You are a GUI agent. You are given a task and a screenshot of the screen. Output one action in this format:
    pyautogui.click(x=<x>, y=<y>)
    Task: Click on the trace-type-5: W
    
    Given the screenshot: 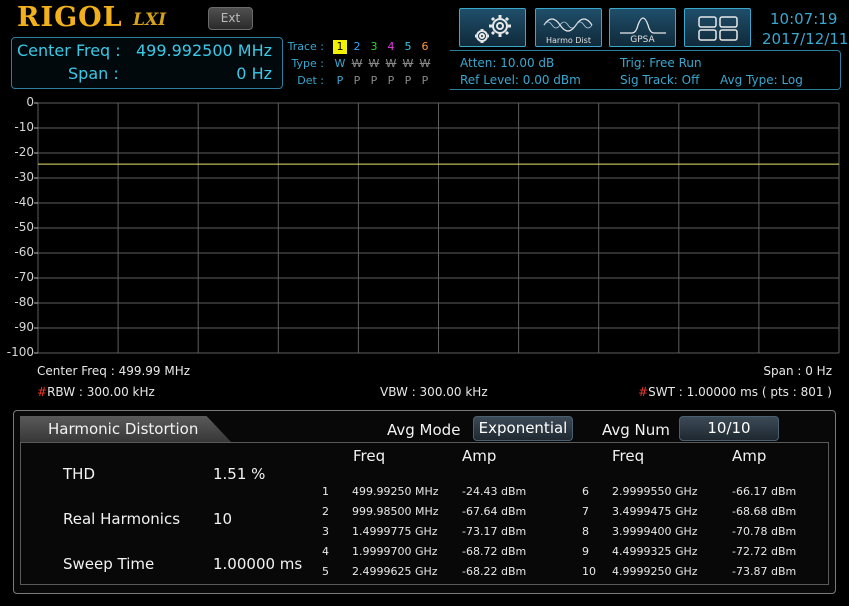 What is the action you would take?
    pyautogui.click(x=408, y=63)
    